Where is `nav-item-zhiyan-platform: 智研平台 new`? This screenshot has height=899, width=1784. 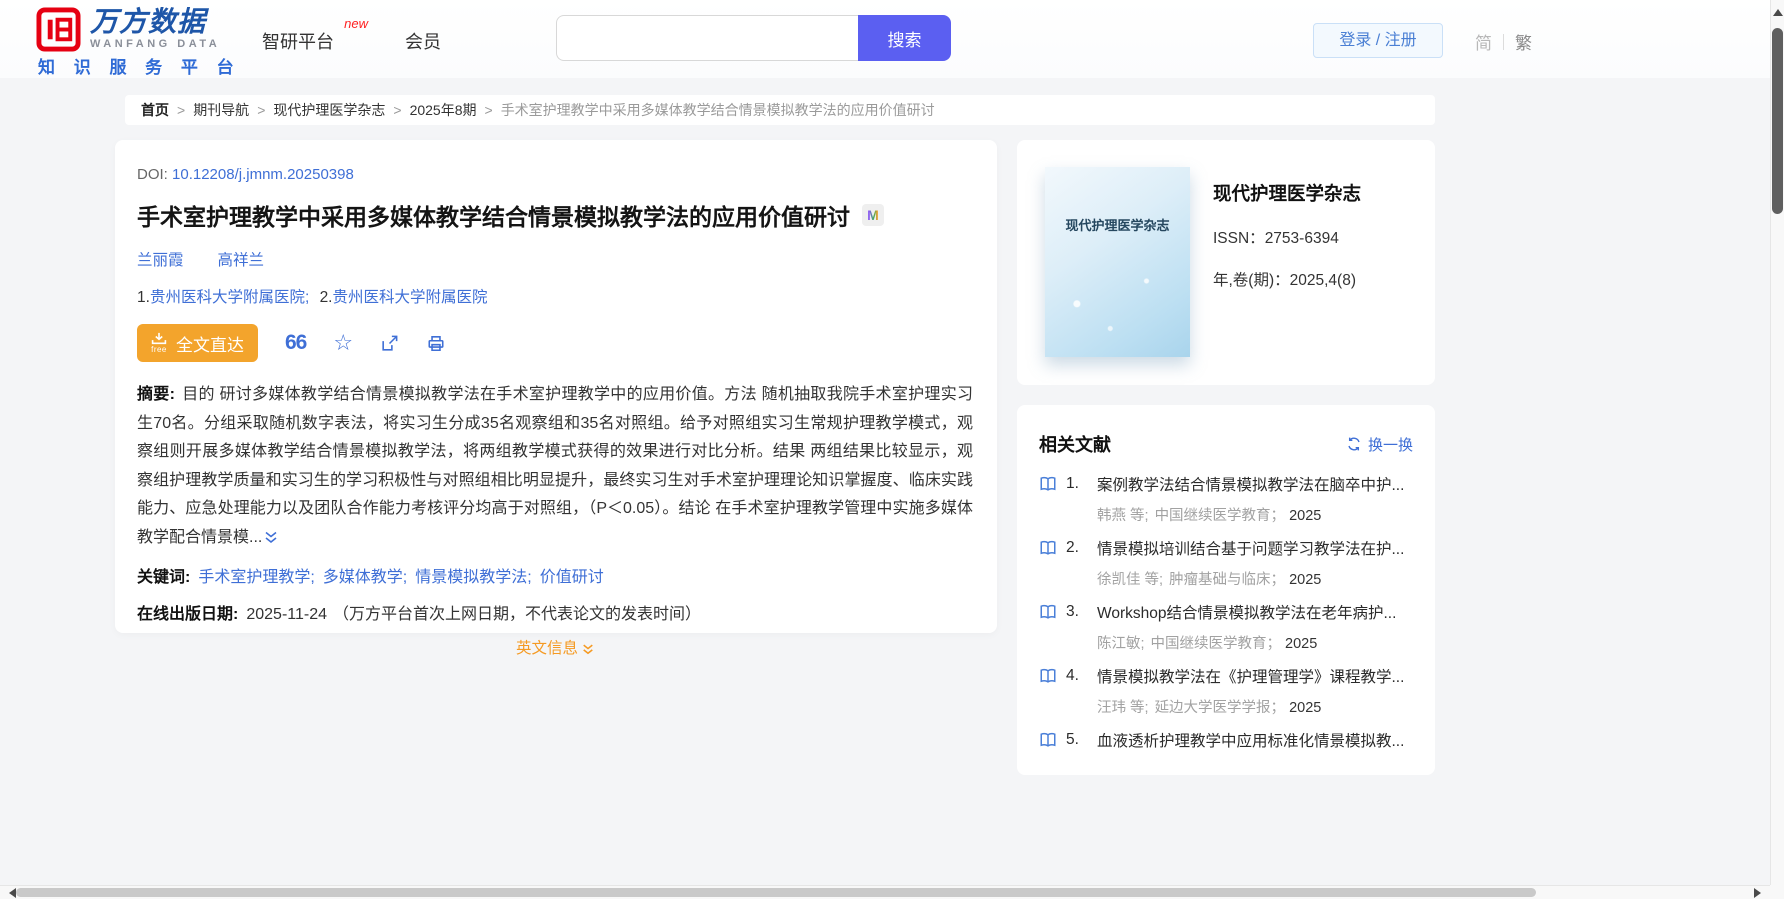
nav-item-zhiyan-platform: 智研平台 new is located at coordinates (315, 35).